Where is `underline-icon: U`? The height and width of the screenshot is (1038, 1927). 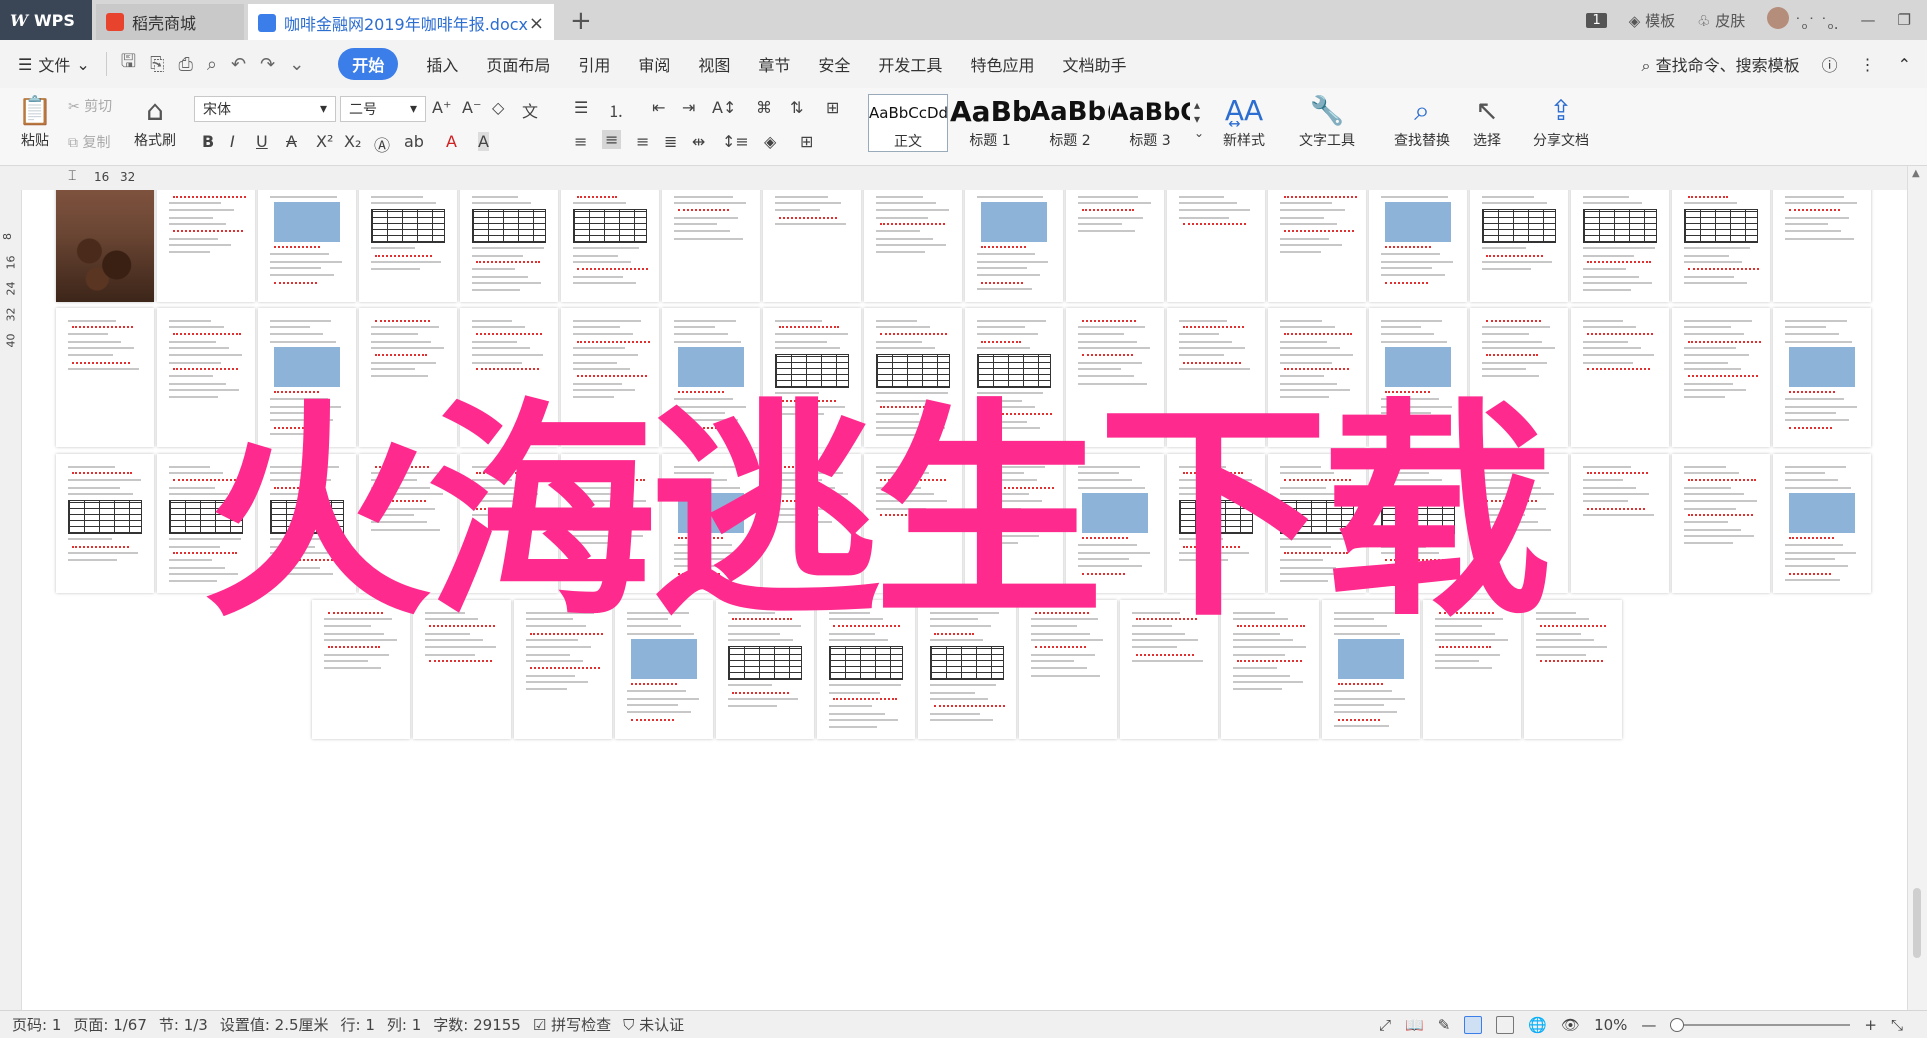 underline-icon: U is located at coordinates (262, 141).